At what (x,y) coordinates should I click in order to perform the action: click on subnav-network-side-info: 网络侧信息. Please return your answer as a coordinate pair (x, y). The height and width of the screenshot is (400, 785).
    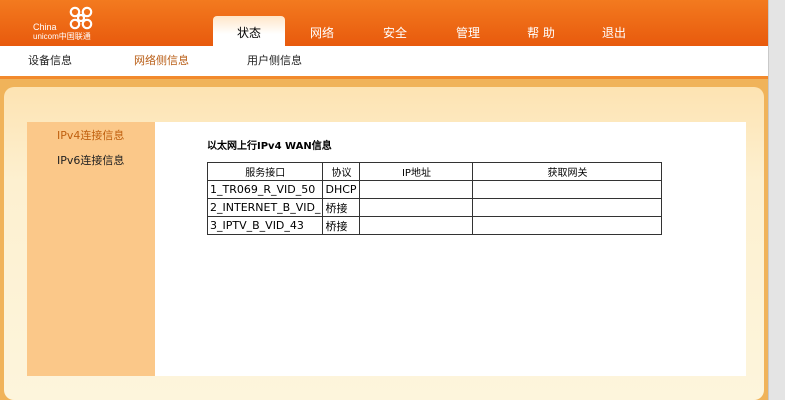
    Looking at the image, I should click on (161, 60).